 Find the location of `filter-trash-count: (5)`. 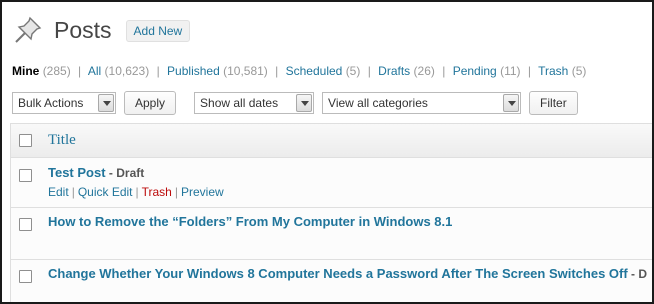

filter-trash-count: (5) is located at coordinates (579, 71).